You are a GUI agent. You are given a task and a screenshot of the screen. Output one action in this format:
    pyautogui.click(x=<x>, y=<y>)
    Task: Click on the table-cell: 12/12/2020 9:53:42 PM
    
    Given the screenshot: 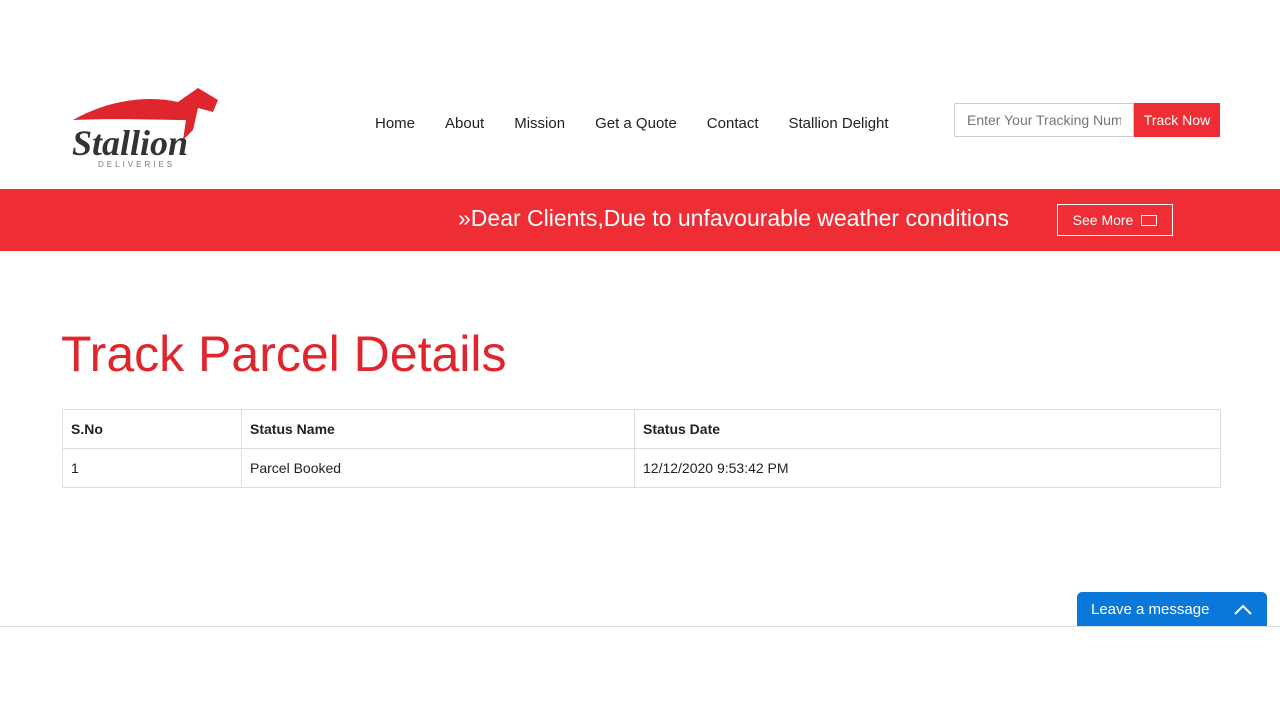 What is the action you would take?
    pyautogui.click(x=927, y=468)
    